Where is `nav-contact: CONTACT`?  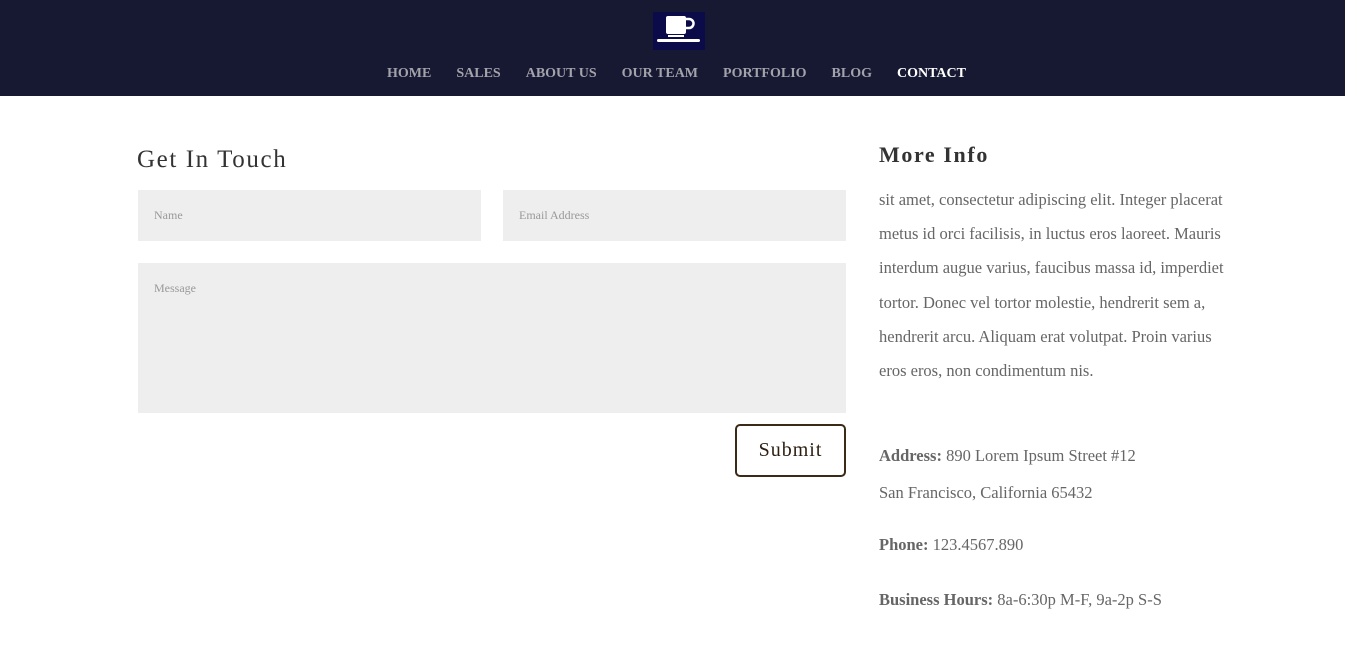
nav-contact: CONTACT is located at coordinates (931, 76).